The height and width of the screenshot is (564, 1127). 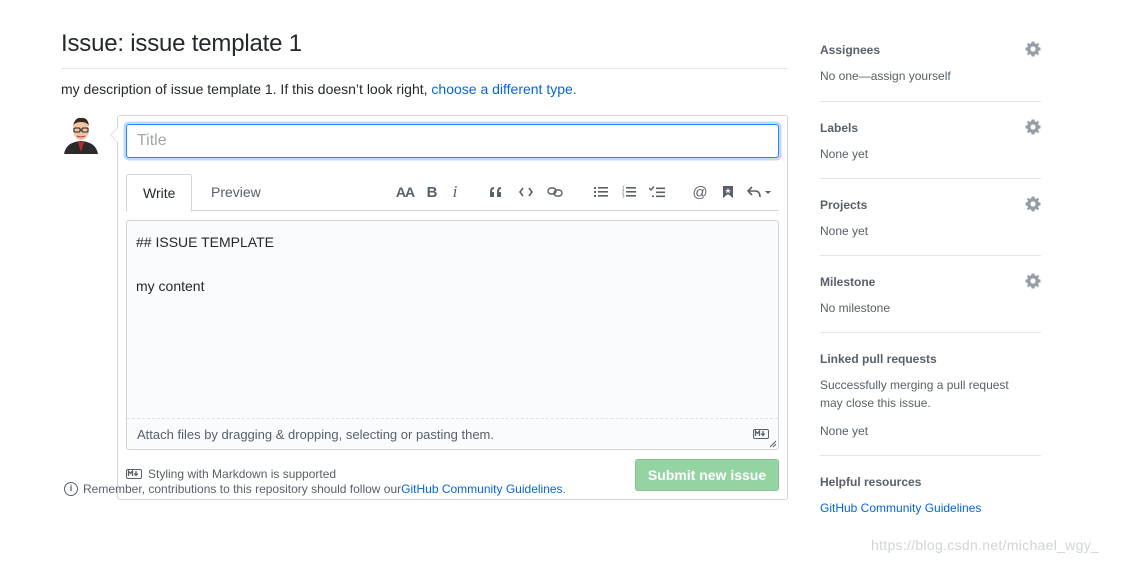 I want to click on reply-icon, so click(x=760, y=192).